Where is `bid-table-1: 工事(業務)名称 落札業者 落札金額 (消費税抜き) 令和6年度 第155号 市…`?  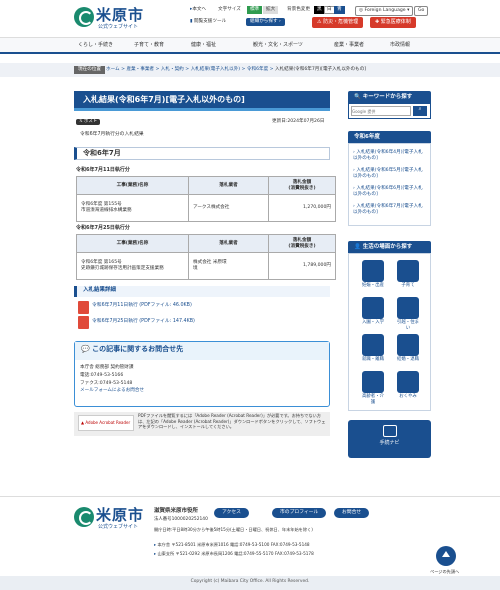
bid-table-1: 工事(業務)名称 落札業者 落札金額 (消費税抜き) 令和6年度 第155号 市… is located at coordinates (206, 199).